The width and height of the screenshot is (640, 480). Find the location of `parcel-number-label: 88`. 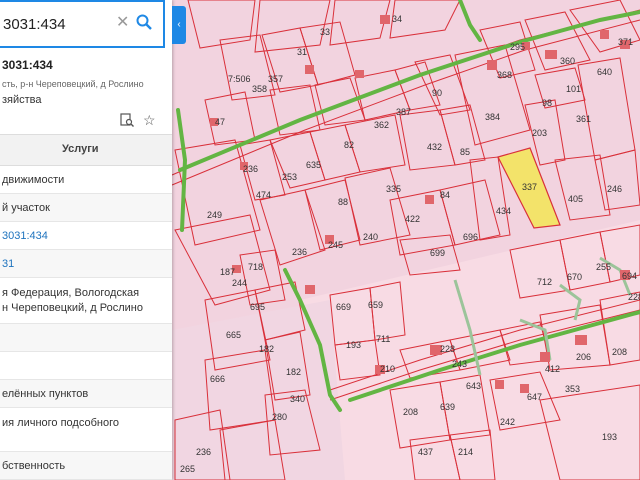

parcel-number-label: 88 is located at coordinates (343, 202).